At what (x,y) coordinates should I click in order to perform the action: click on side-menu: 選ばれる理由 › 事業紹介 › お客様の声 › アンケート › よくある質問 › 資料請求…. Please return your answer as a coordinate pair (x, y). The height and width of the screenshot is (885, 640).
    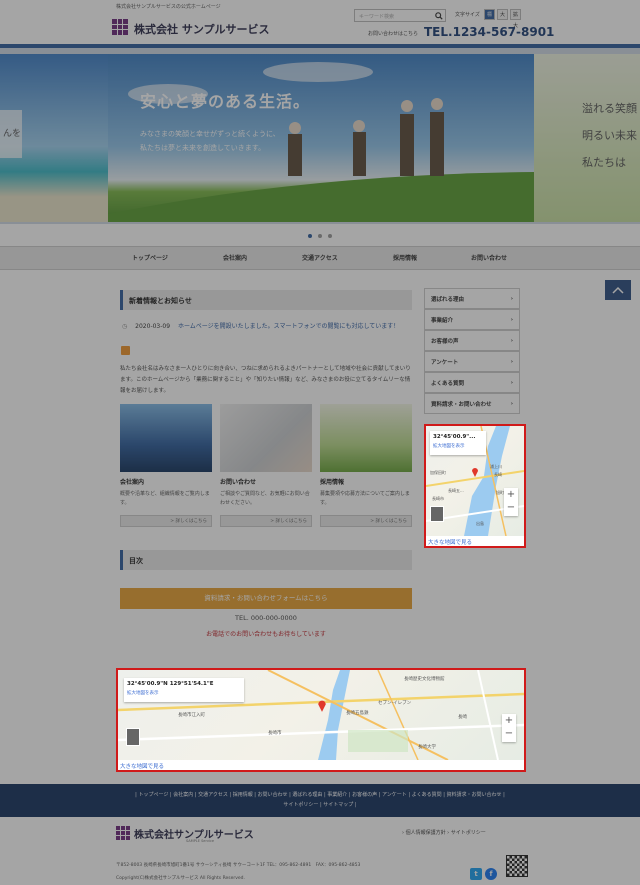
    Looking at the image, I should click on (472, 351).